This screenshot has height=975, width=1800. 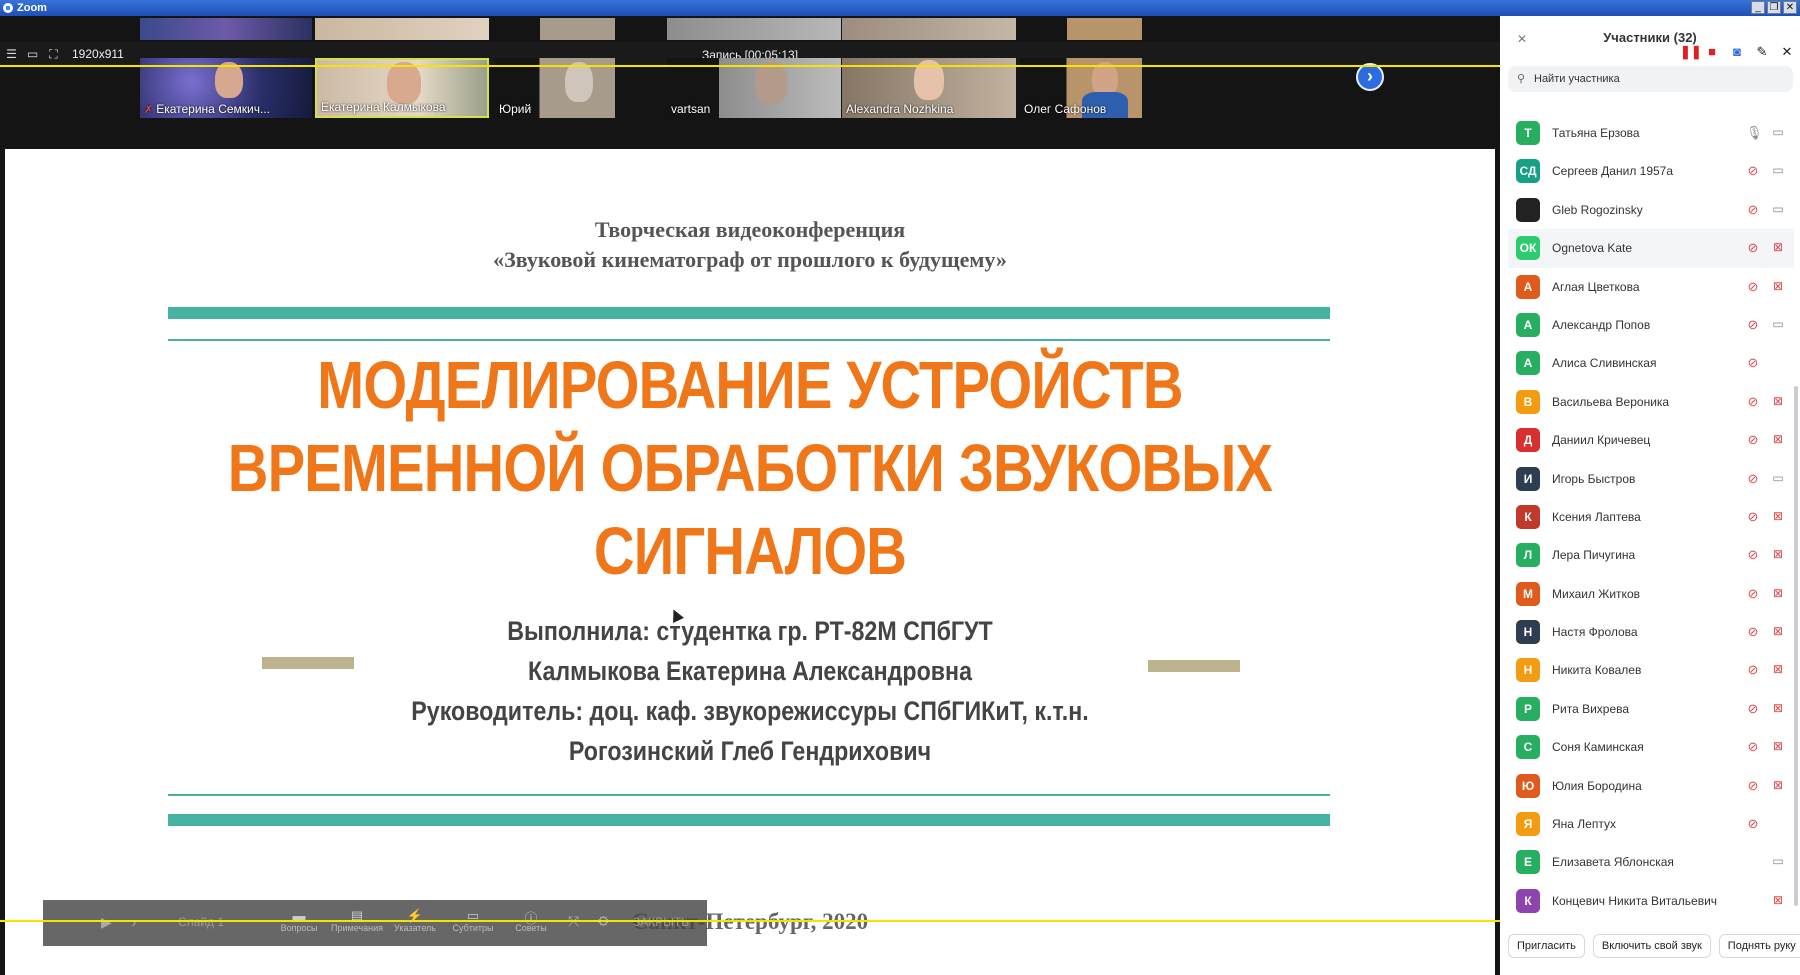 What do you see at coordinates (1737, 52) in the screenshot?
I see `camera-icon: ◙` at bounding box center [1737, 52].